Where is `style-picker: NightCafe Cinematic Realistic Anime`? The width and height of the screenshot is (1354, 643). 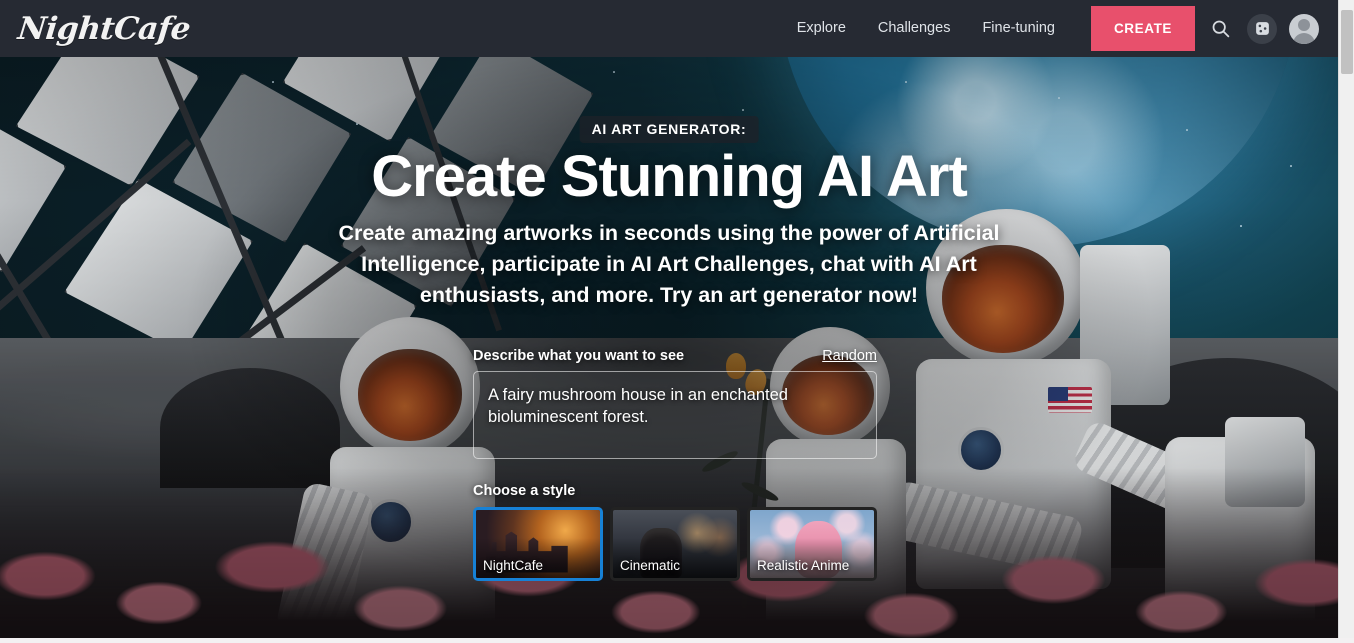 style-picker: NightCafe Cinematic Realistic Anime is located at coordinates (675, 544).